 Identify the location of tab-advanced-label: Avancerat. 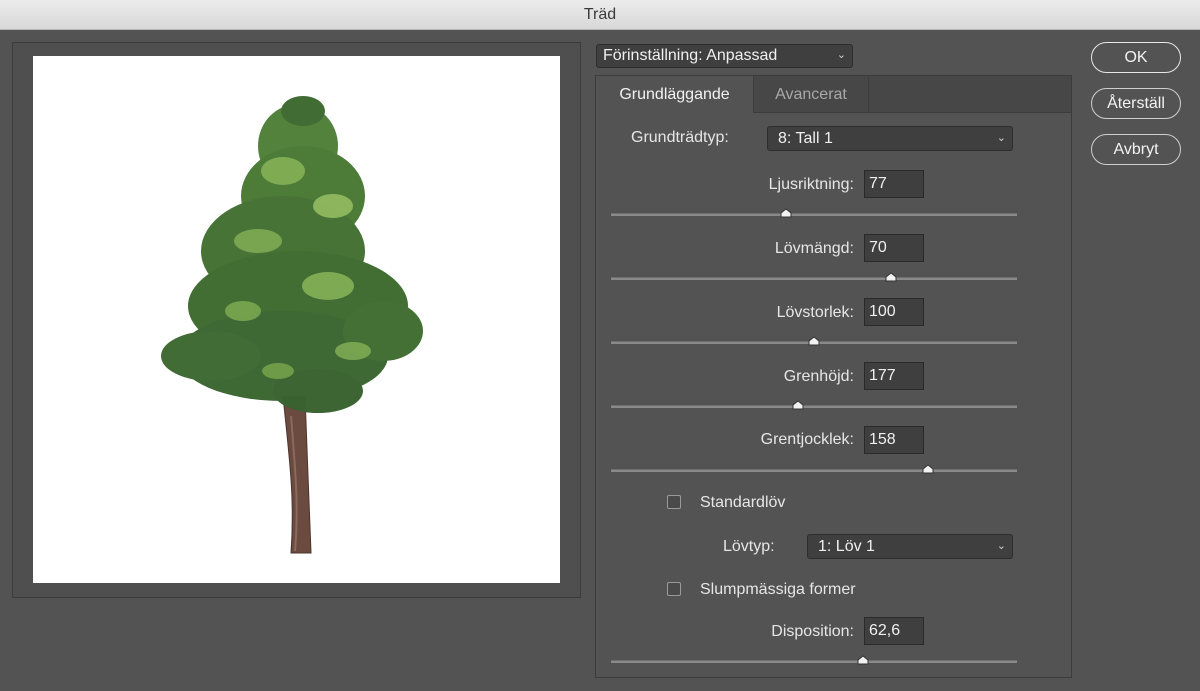
(811, 94).